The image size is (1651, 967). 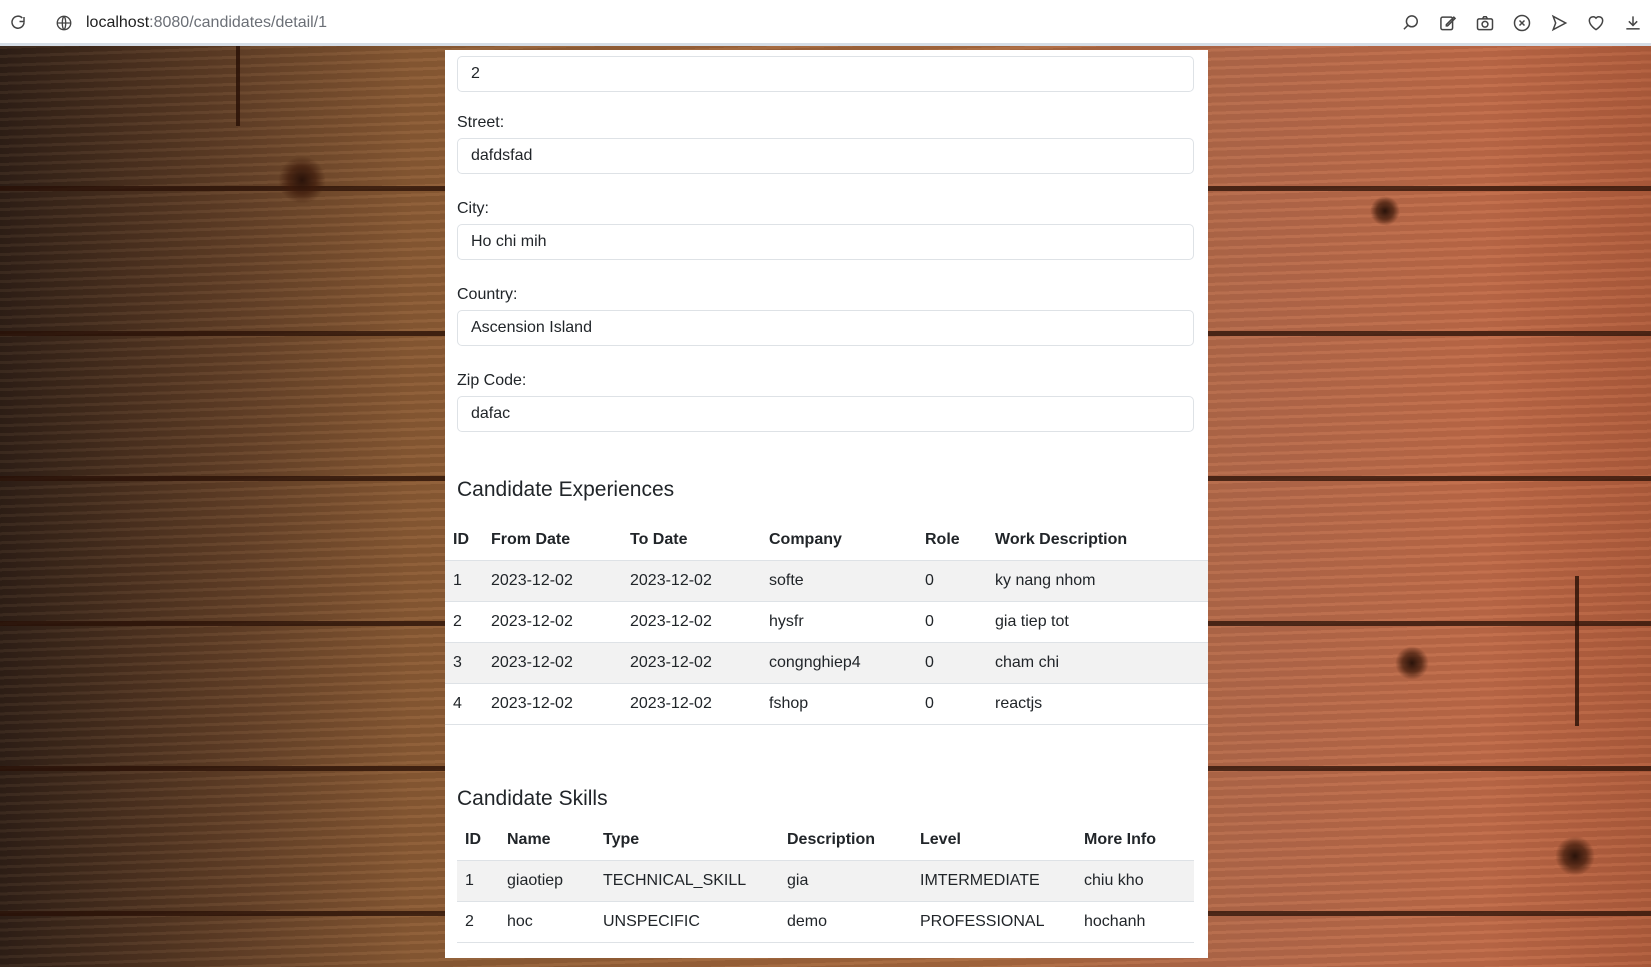 What do you see at coordinates (853, 881) in the screenshot?
I see `table-cell: gia` at bounding box center [853, 881].